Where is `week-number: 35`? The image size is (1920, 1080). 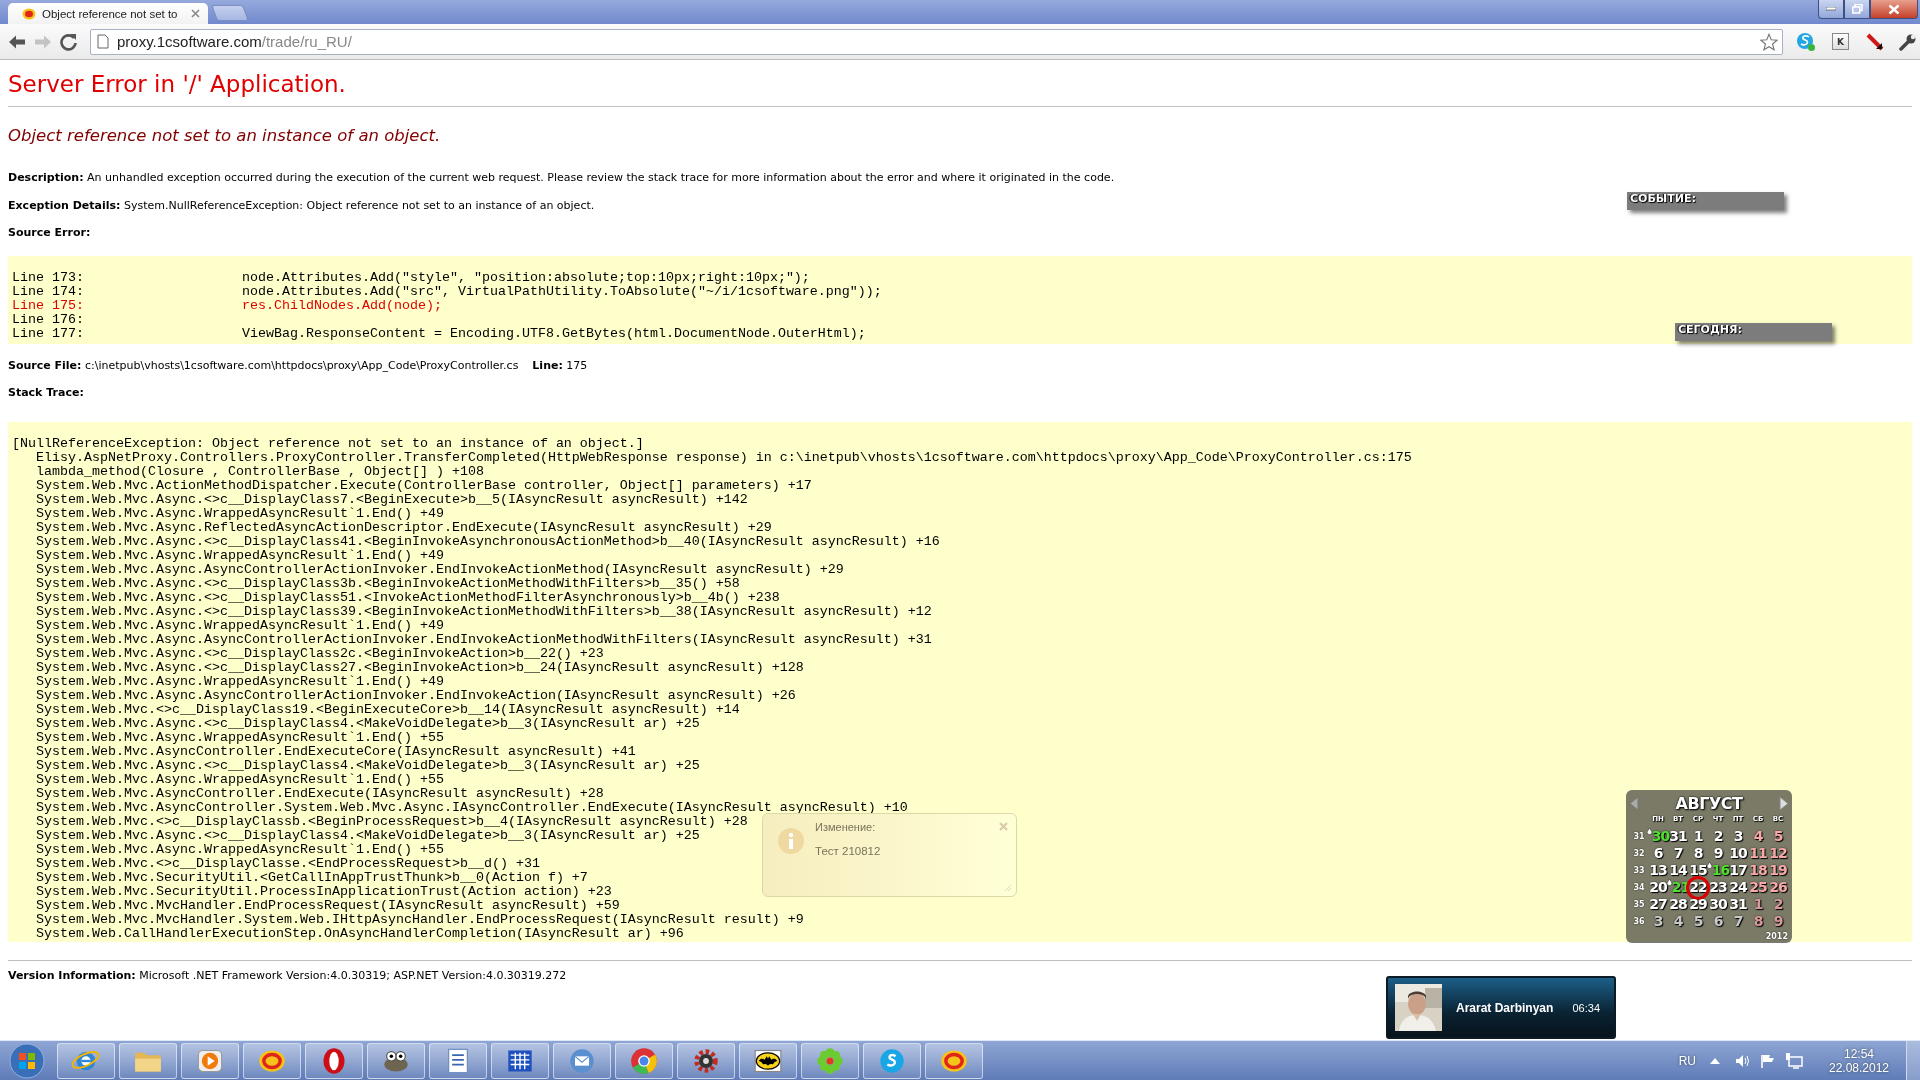
week-number: 35 is located at coordinates (1639, 904).